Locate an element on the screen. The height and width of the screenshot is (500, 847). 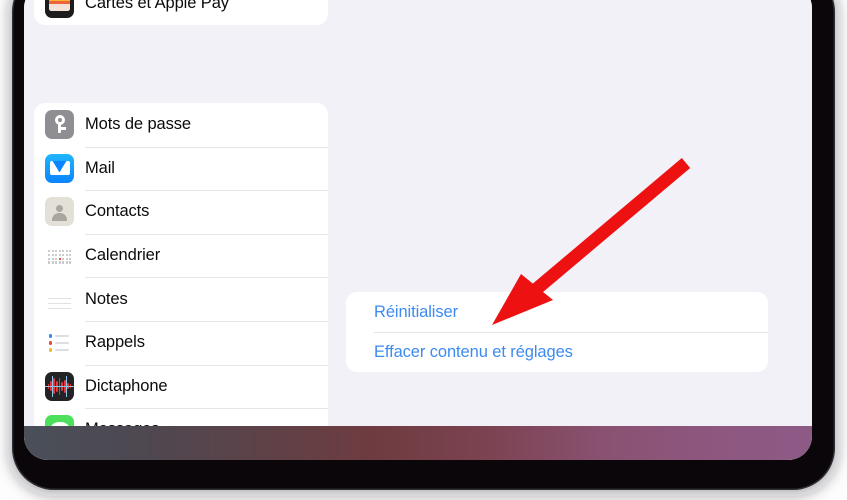
sidebar-item-mail: Mail is located at coordinates (181, 168).